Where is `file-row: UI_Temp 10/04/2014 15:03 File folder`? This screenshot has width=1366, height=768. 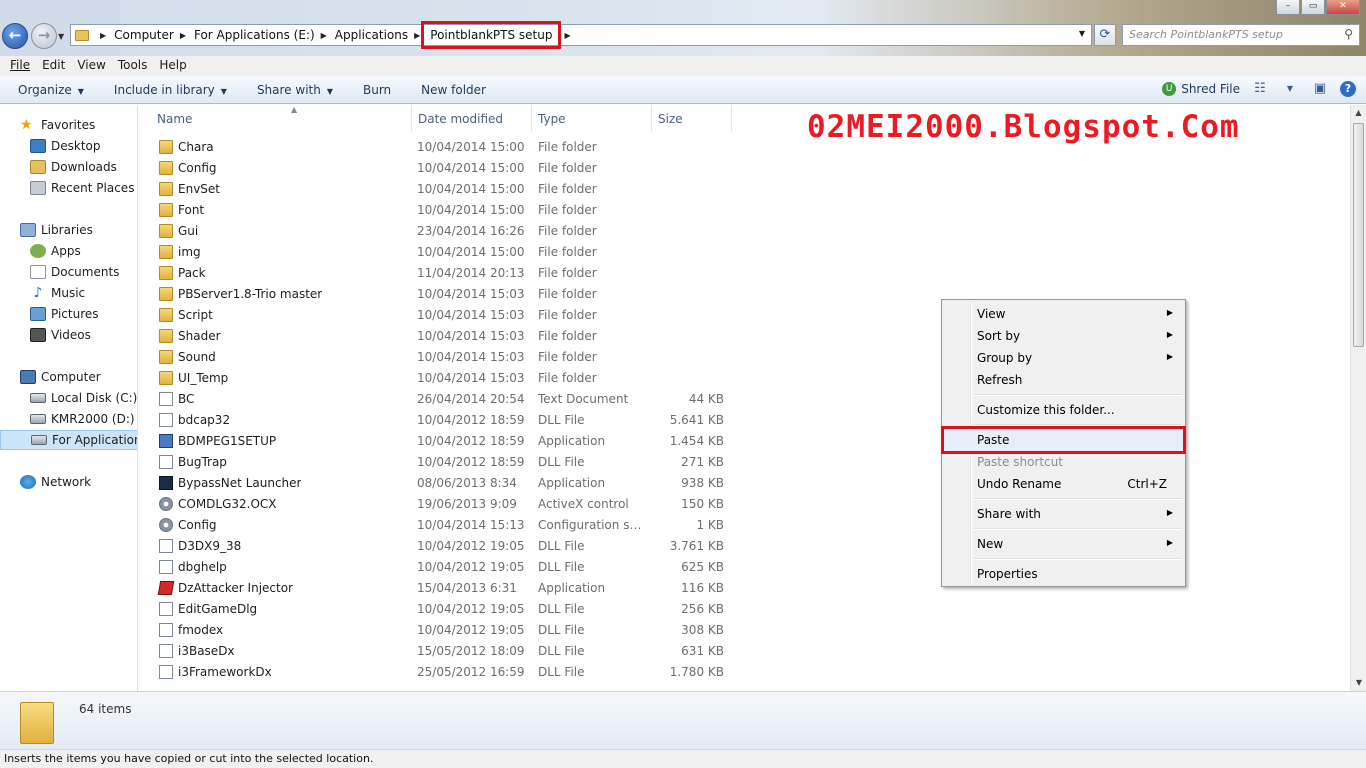
file-row: UI_Temp 10/04/2014 15:03 File folder is located at coordinates (444, 378).